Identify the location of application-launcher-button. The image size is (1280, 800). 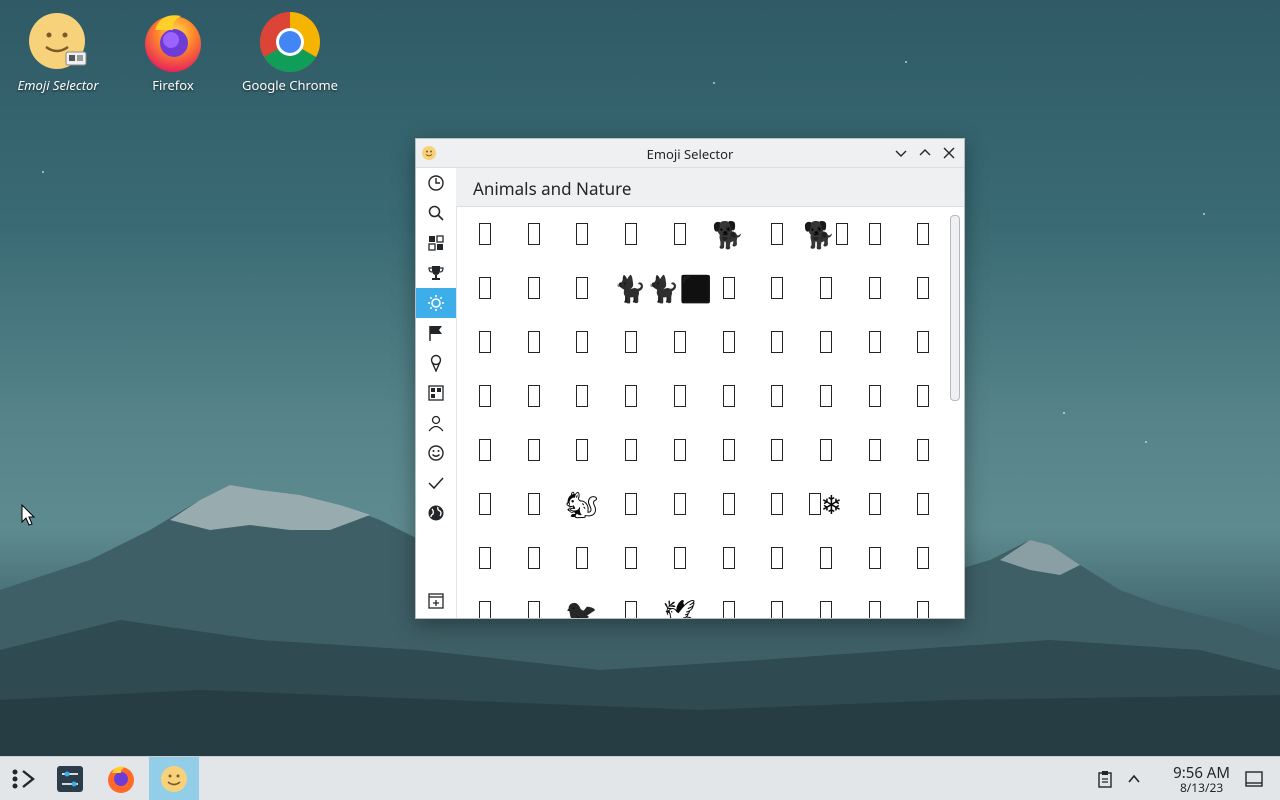
(24, 778).